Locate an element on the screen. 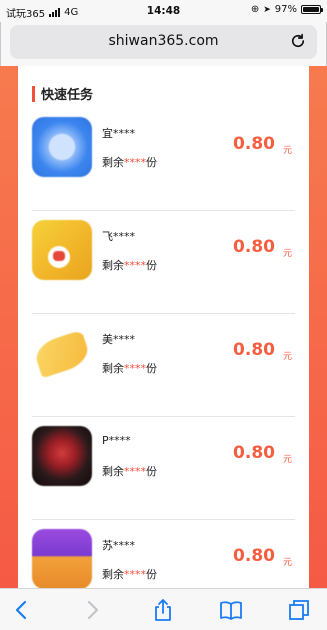 The image size is (327, 630). left-gradient-border is located at coordinates (9, 327).